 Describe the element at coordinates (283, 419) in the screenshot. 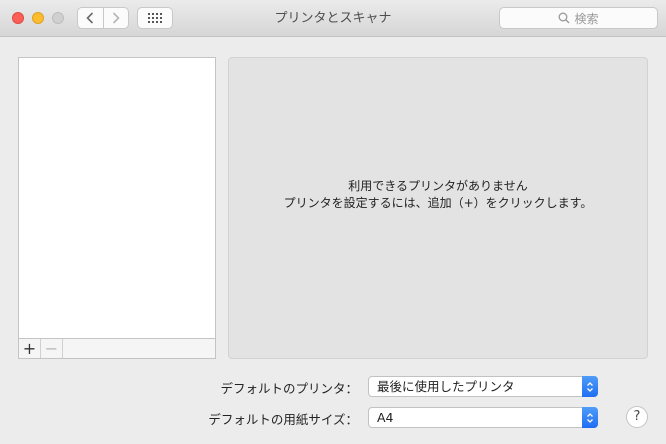

I see `default-paper-size-label: デフォルトの用紙サイズ：` at that location.